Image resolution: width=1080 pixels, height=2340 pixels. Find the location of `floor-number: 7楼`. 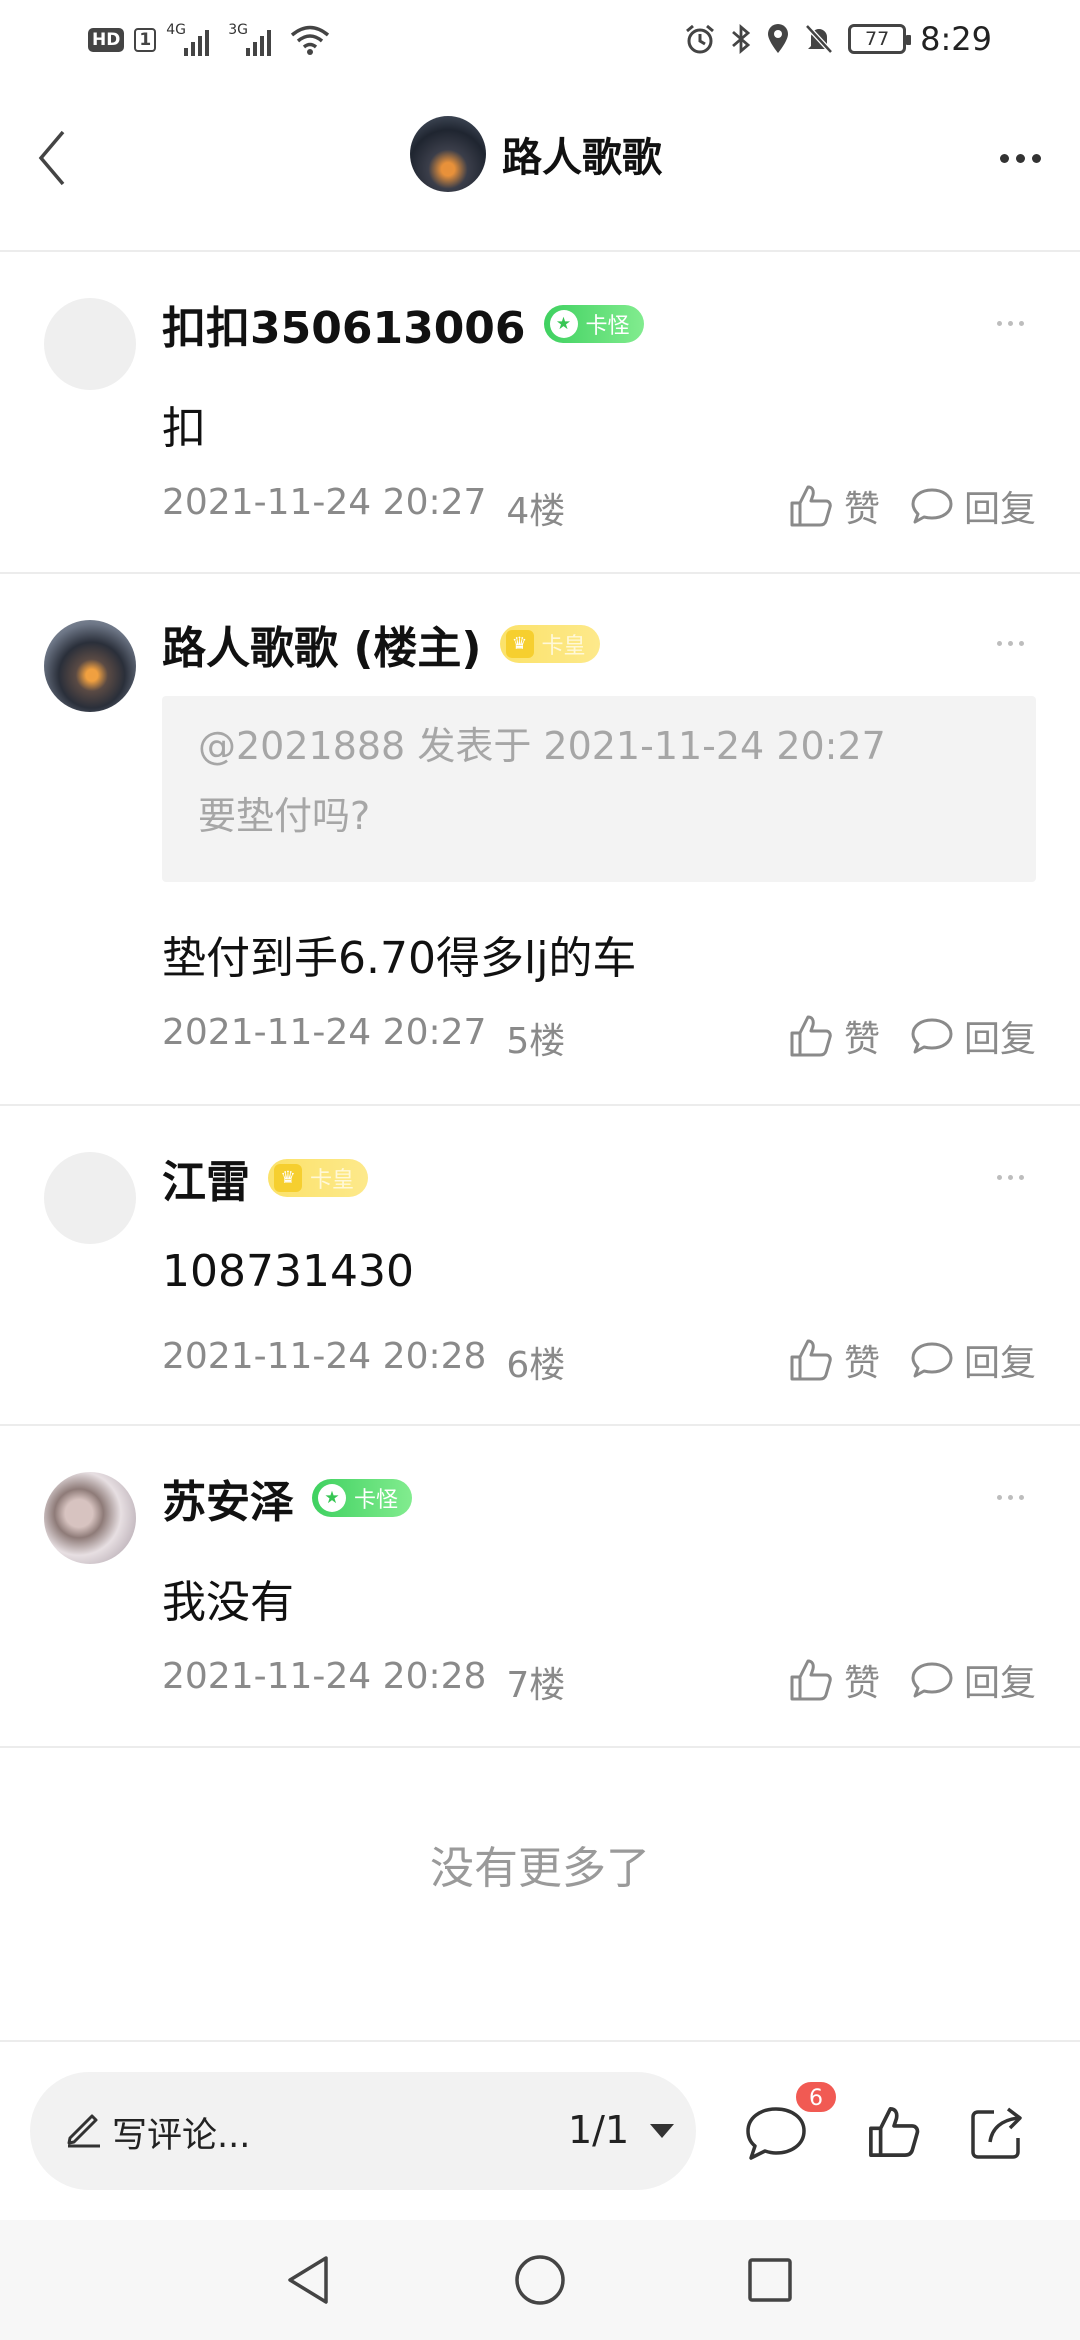

floor-number: 7楼 is located at coordinates (536, 1685).